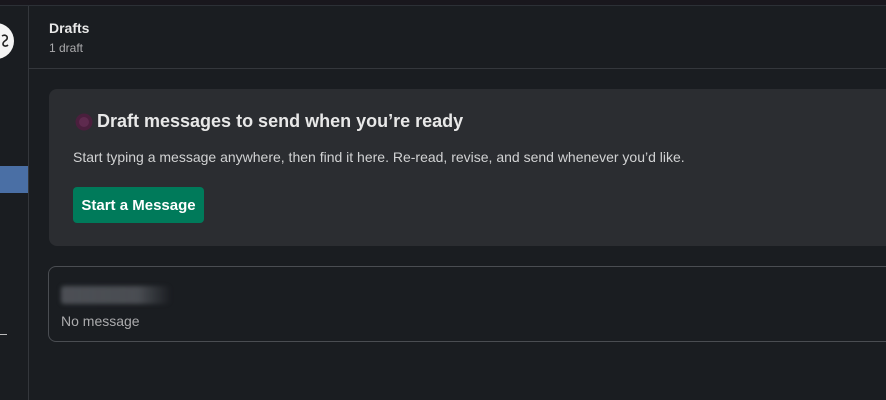 This screenshot has height=400, width=886. What do you see at coordinates (100, 321) in the screenshot?
I see `draft-preview-text: No message` at bounding box center [100, 321].